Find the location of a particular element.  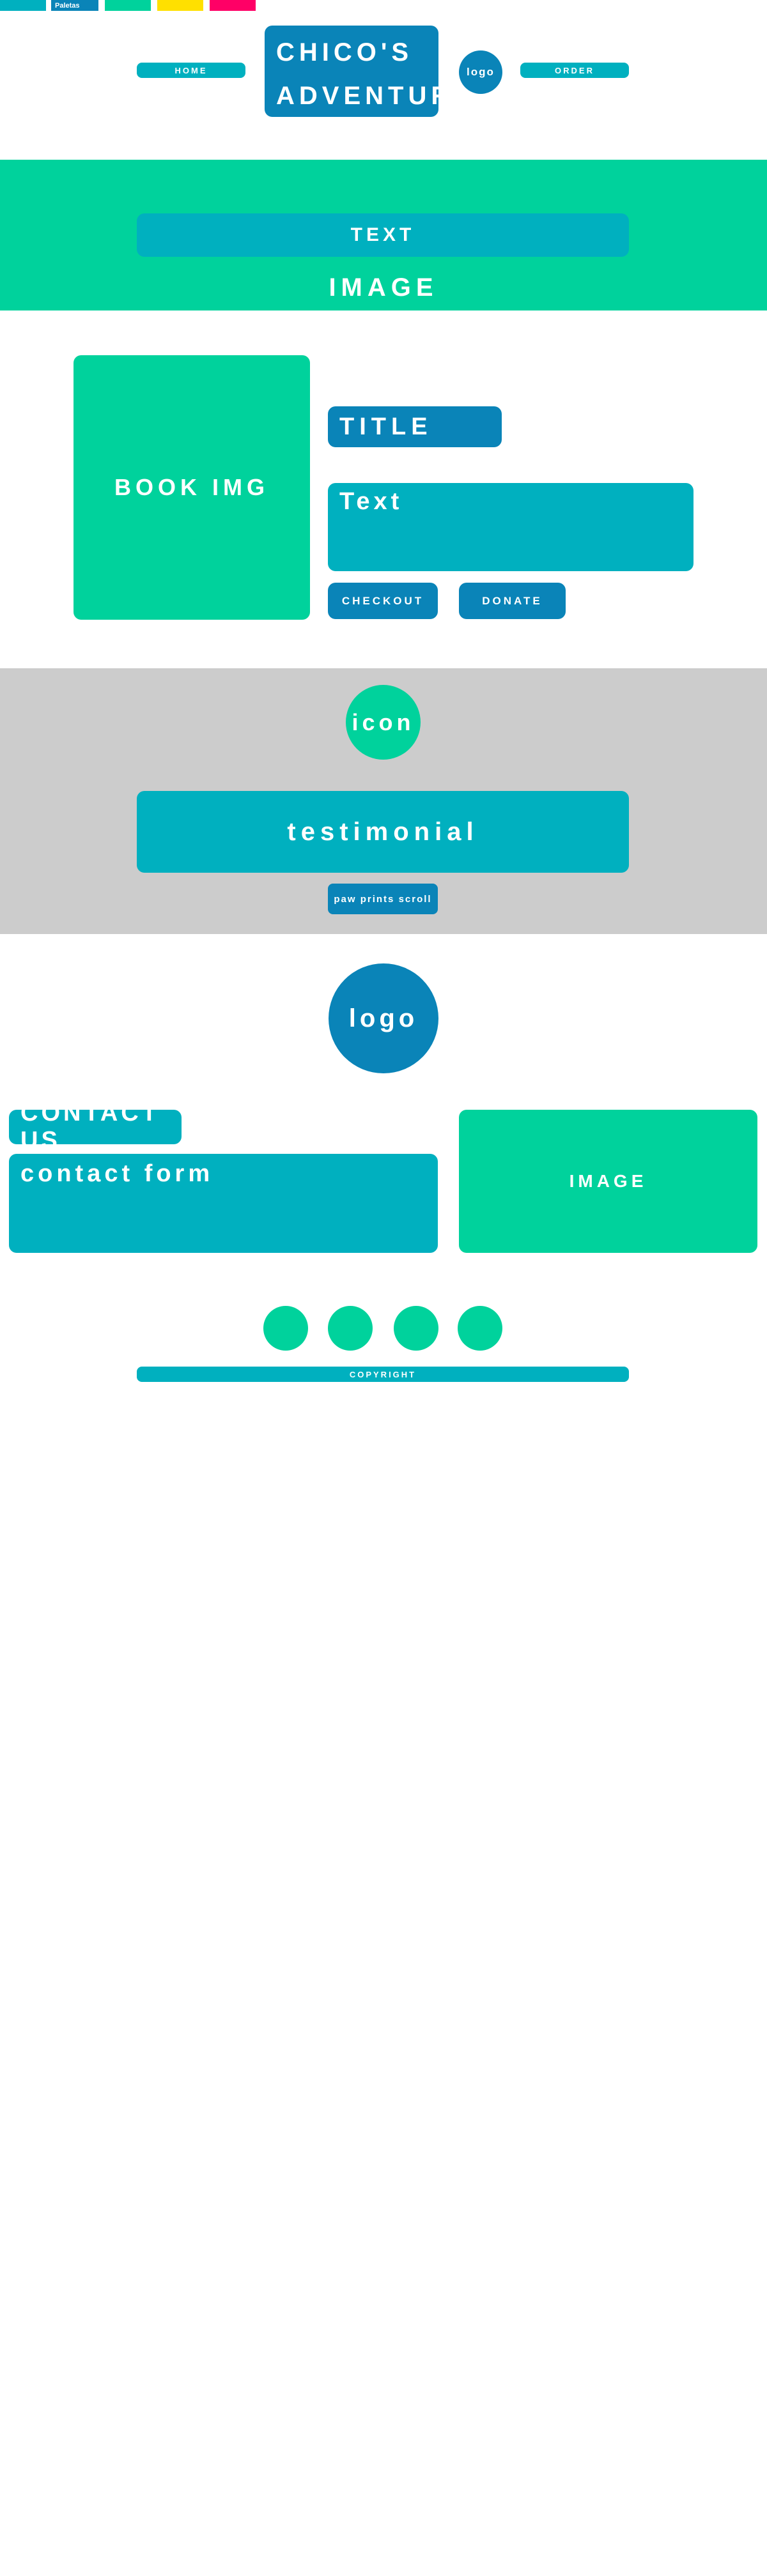

contact-form-label: contact form is located at coordinates (117, 1173).